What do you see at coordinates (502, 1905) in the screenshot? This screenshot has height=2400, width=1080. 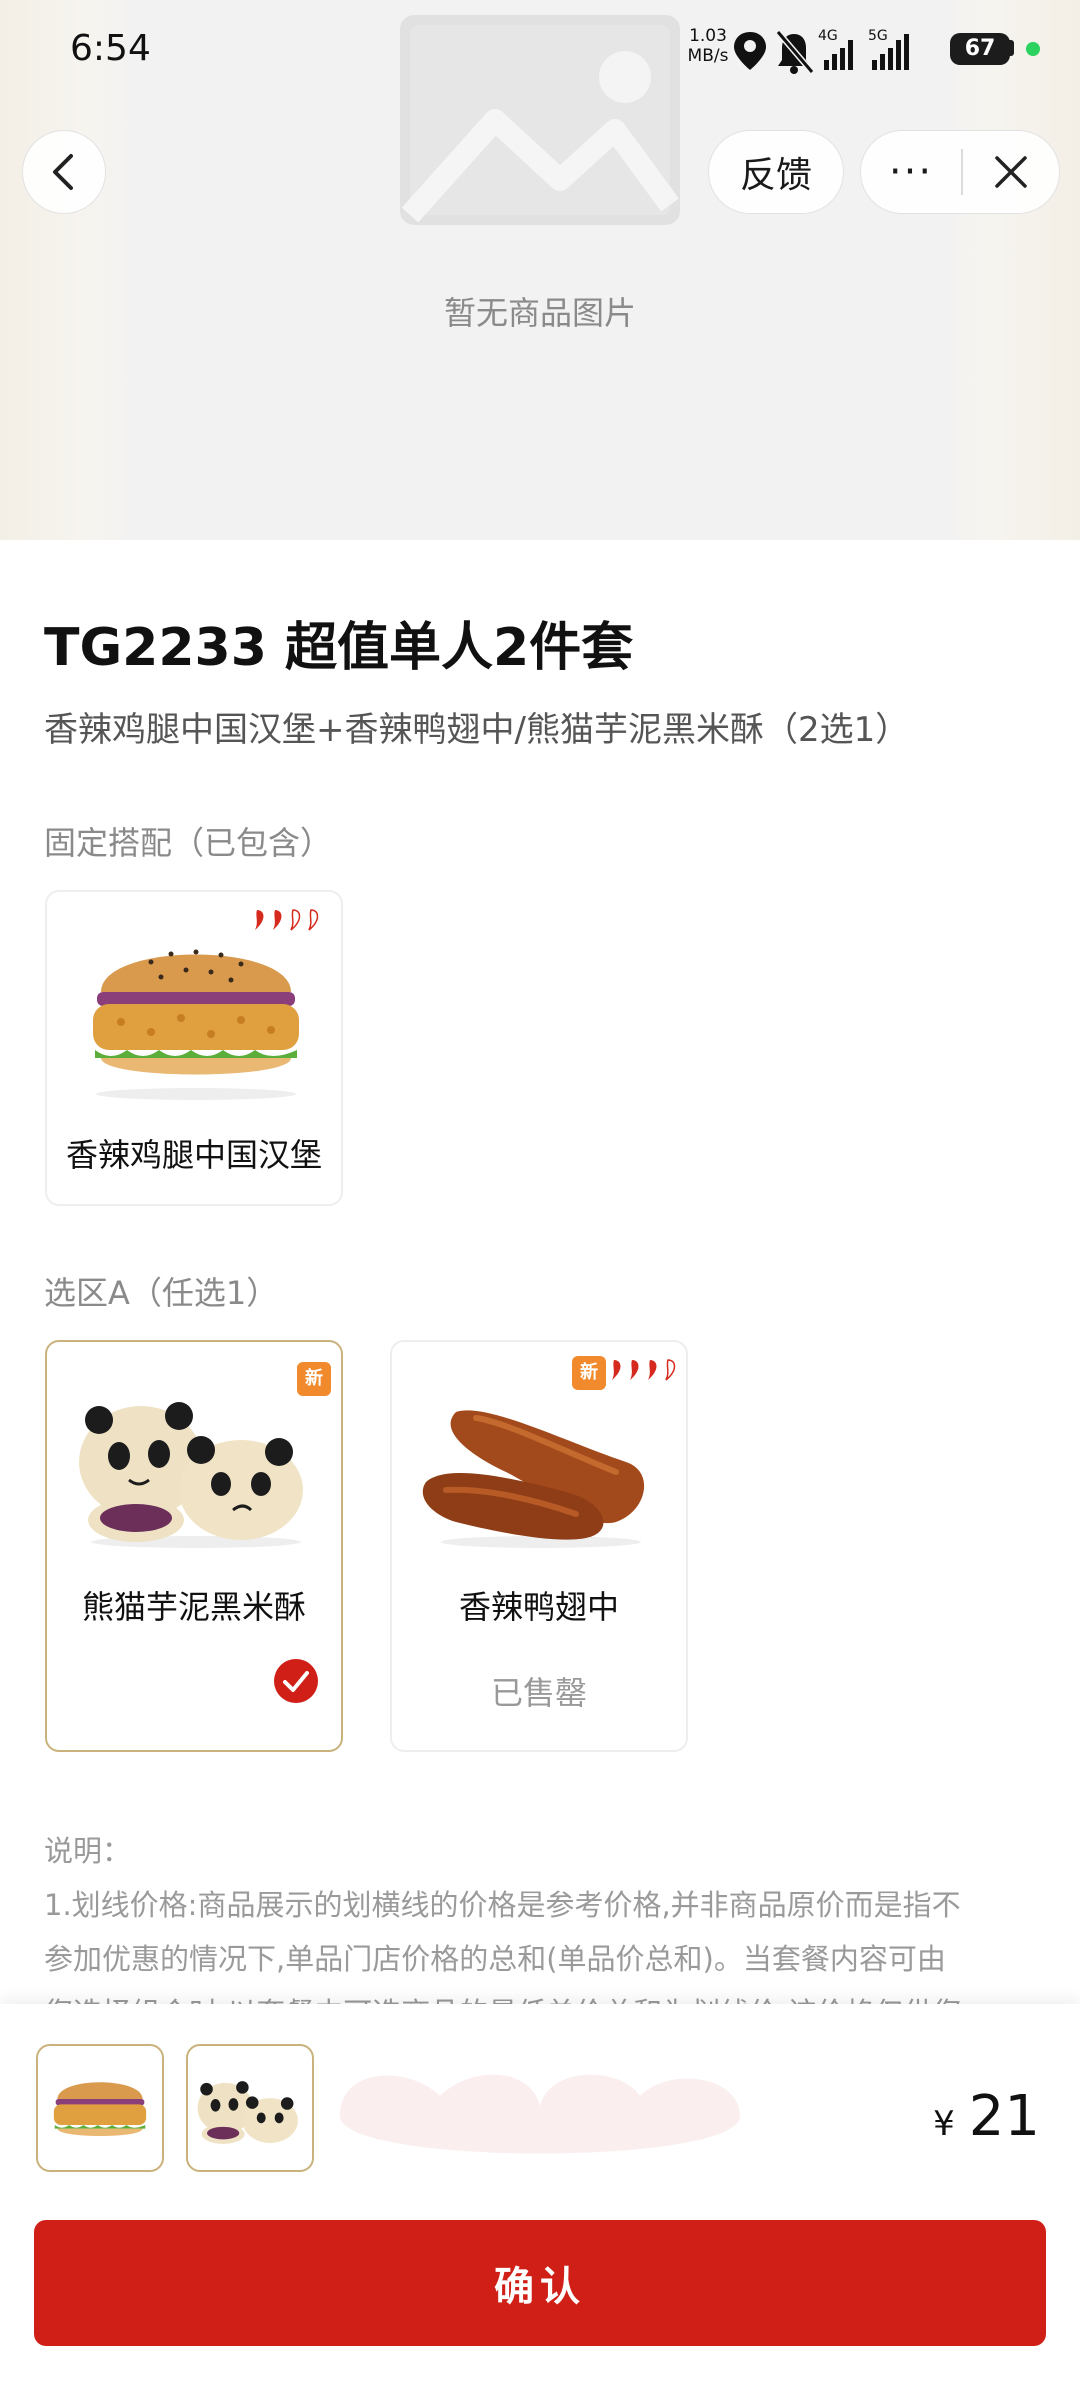 I see `notes-line: 1.划线价格:商品展示的划横线的价格是参考价格,并非商品原价而是指不` at bounding box center [502, 1905].